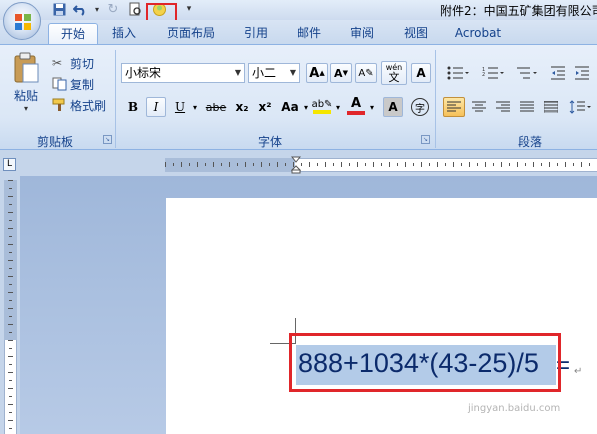 Image resolution: width=597 pixels, height=434 pixels. Describe the element at coordinates (73, 33) in the screenshot. I see `tab-home: 开始` at that location.